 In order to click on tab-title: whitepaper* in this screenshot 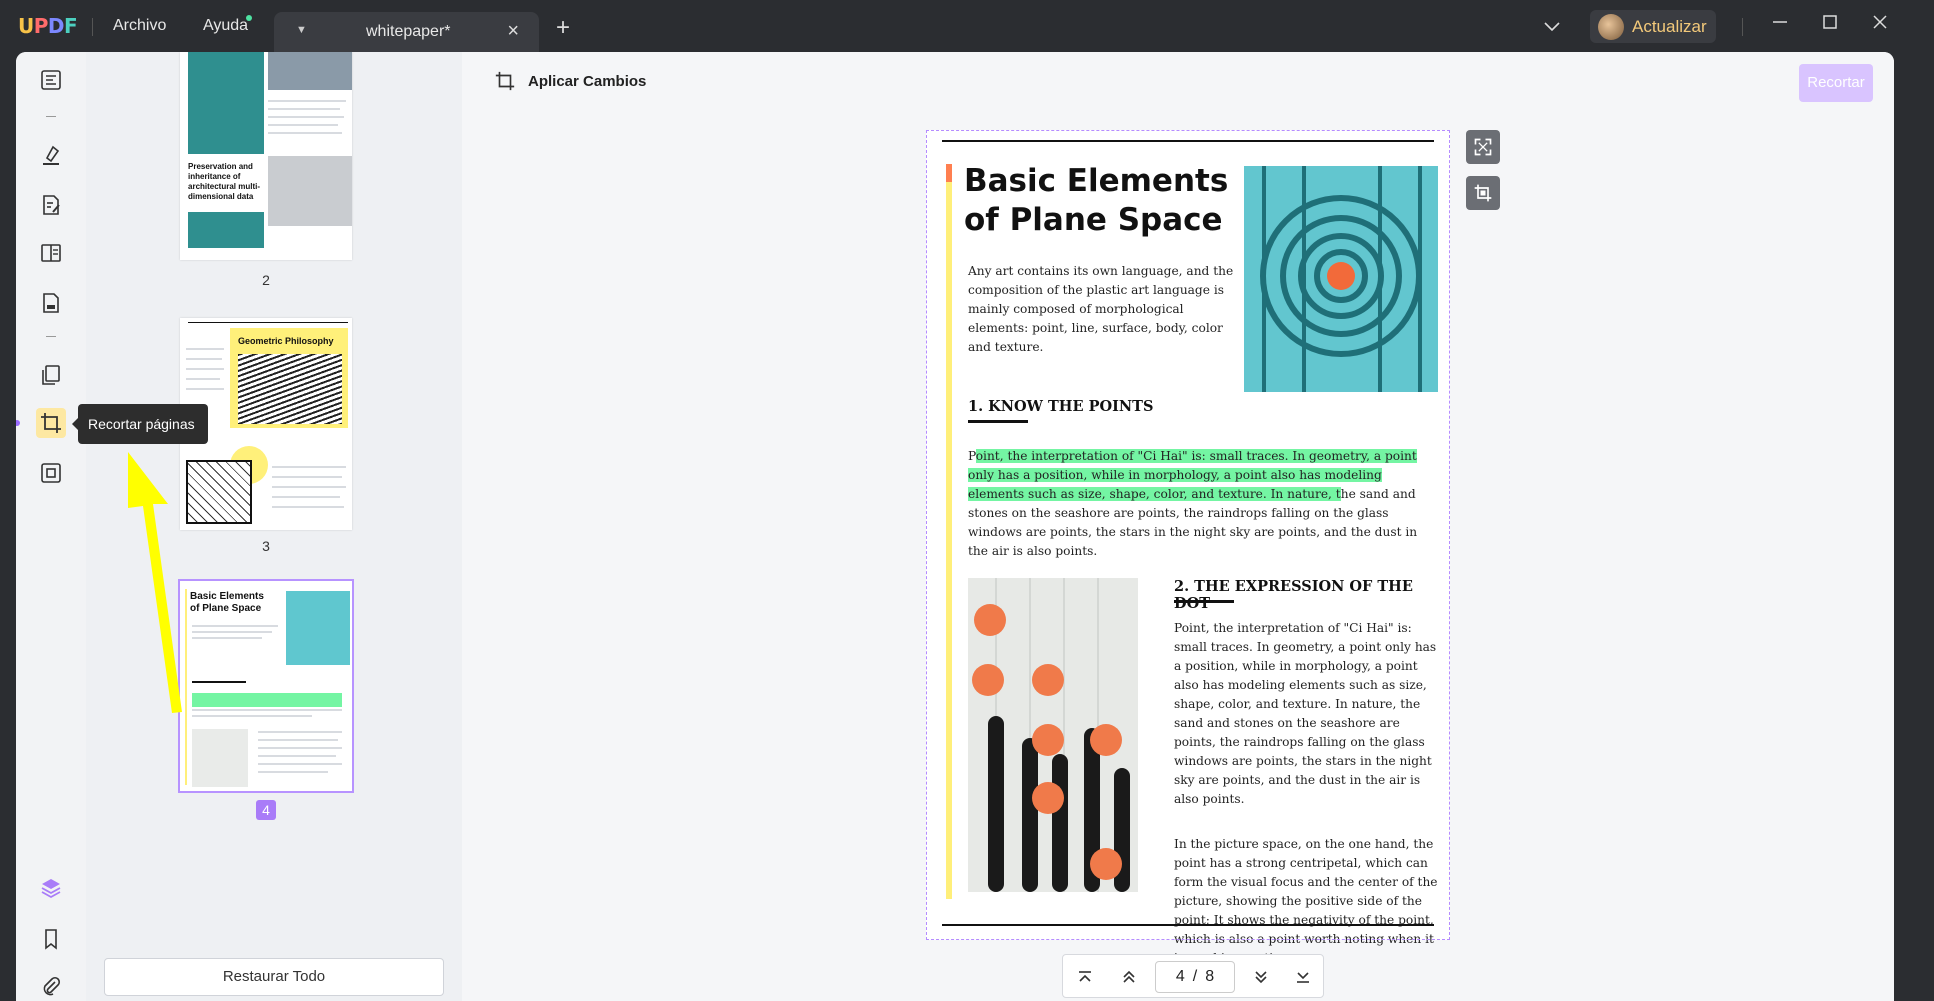, I will do `click(408, 31)`.